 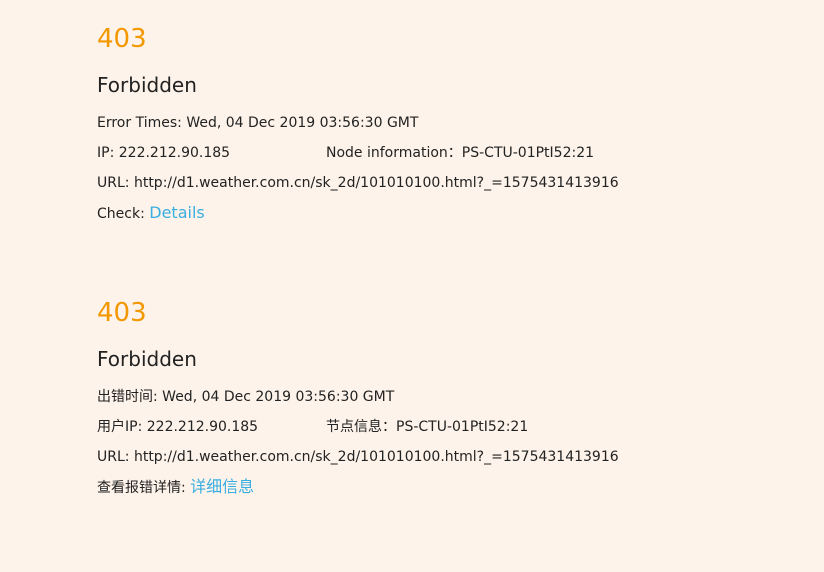 What do you see at coordinates (394, 153) in the screenshot?
I see `node-label: Node information：` at bounding box center [394, 153].